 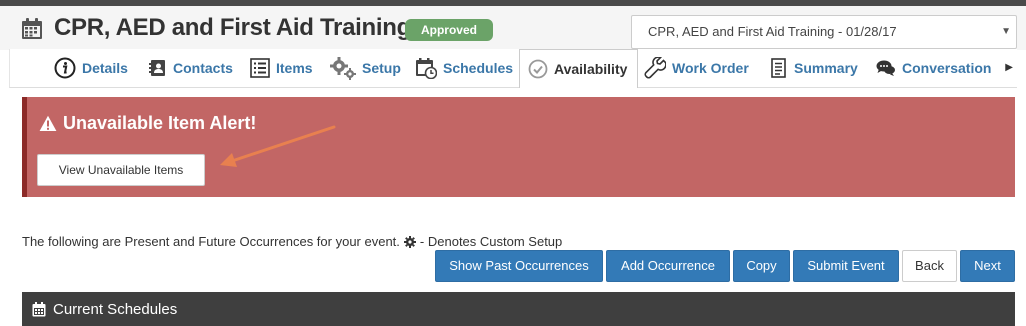 I want to click on info-icon, so click(x=65, y=68).